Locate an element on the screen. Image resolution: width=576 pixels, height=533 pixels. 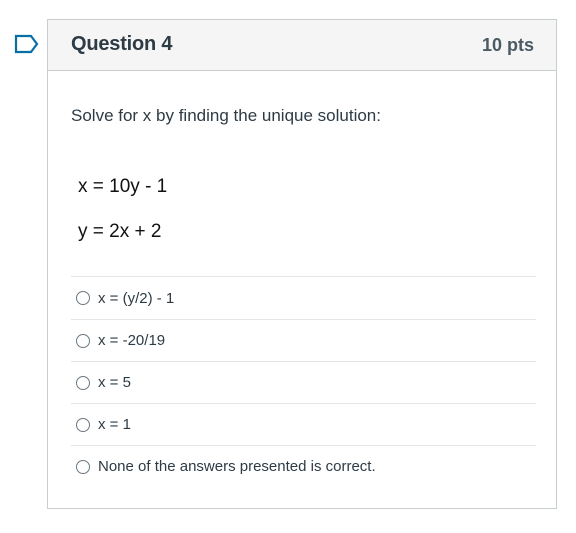
answer-option-3: x = 5 is located at coordinates (303, 382).